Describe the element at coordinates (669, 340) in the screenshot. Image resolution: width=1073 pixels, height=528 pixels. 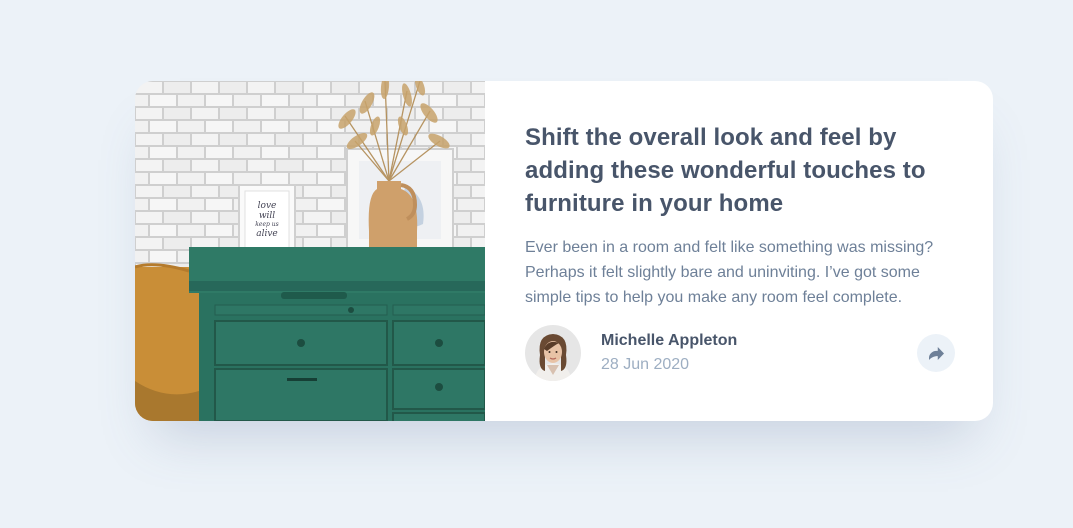
I see `author-name: Michelle Appleton` at that location.